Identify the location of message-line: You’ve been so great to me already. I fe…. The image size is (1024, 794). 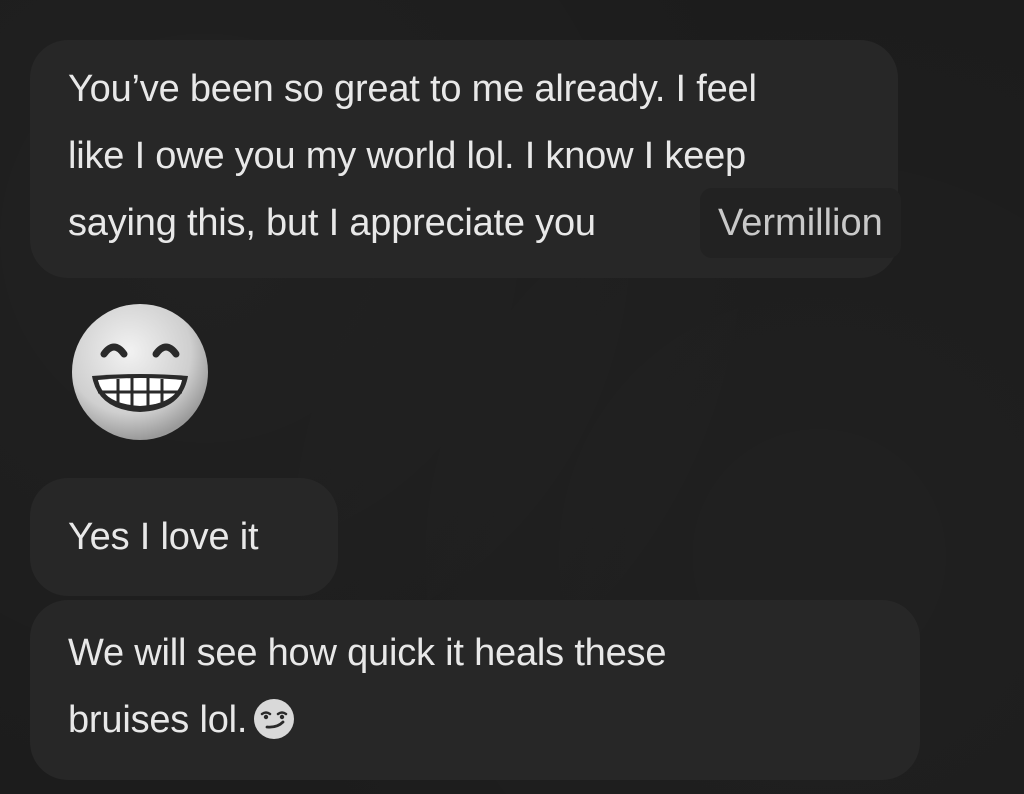
(412, 89).